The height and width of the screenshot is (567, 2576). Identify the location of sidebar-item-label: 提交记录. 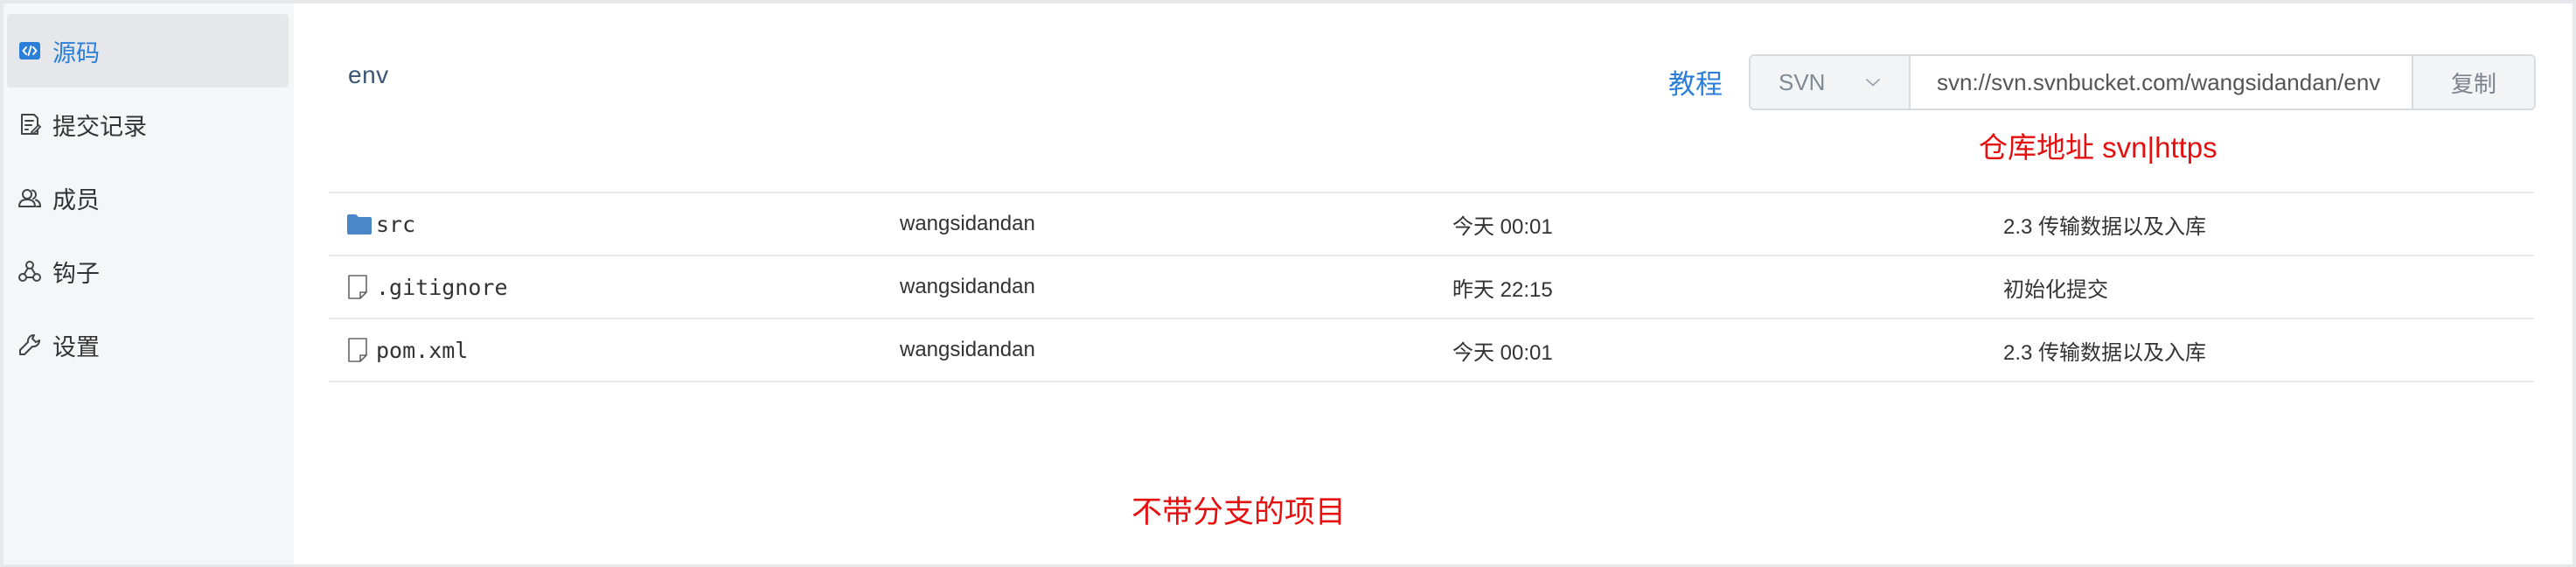
(99, 126).